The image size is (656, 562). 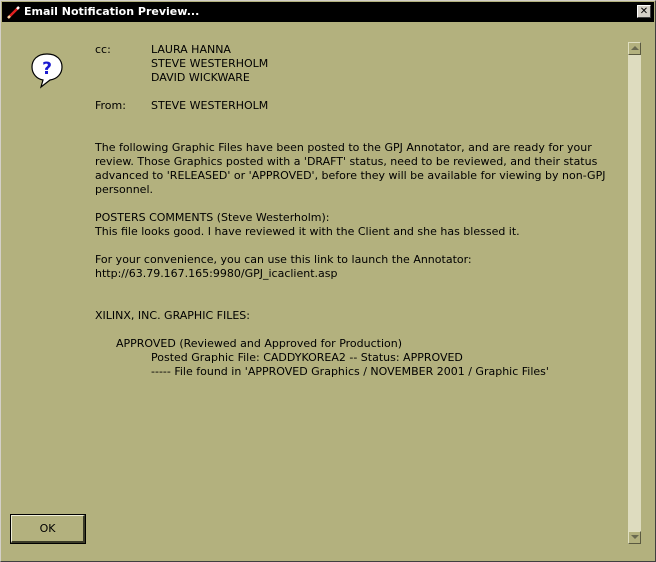 I want to click on ok-button: OK, so click(x=48, y=529).